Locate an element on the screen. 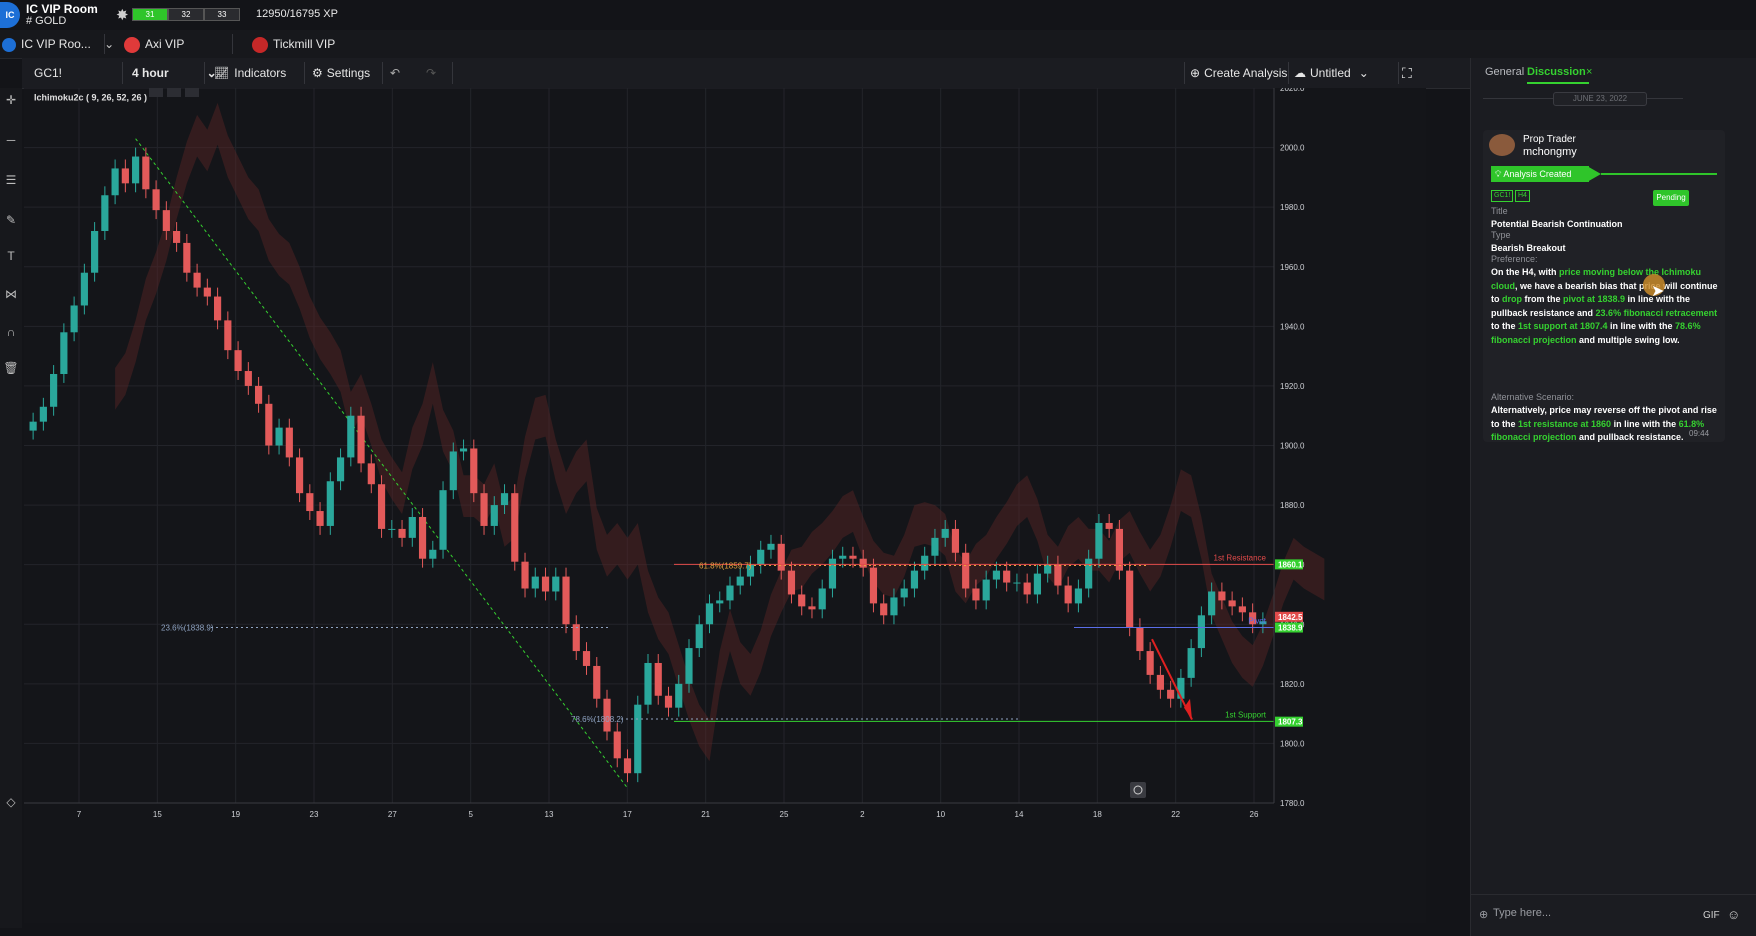 The image size is (1756, 936). gif-button: GIF is located at coordinates (1711, 915).